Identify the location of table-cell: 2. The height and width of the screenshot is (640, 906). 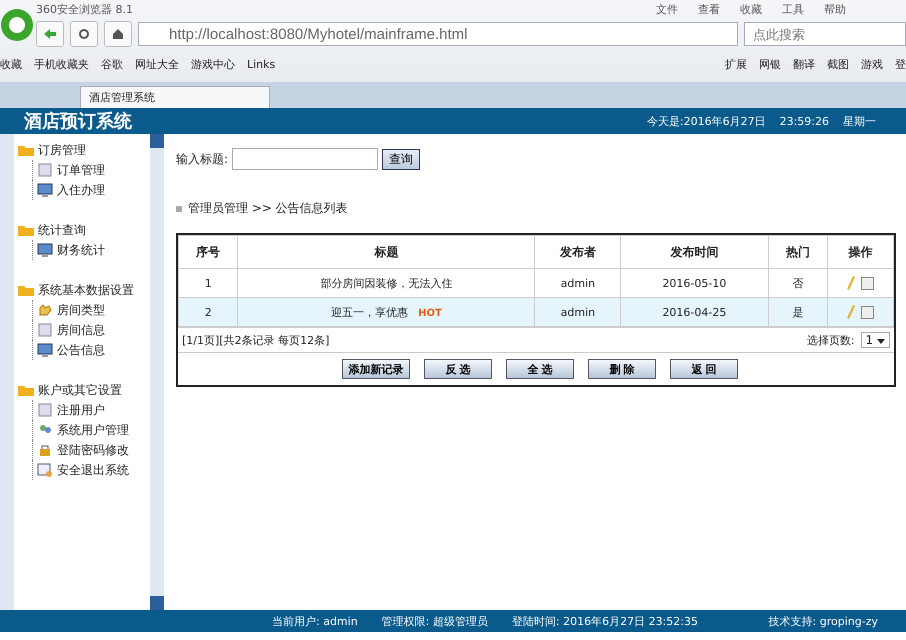
(208, 312).